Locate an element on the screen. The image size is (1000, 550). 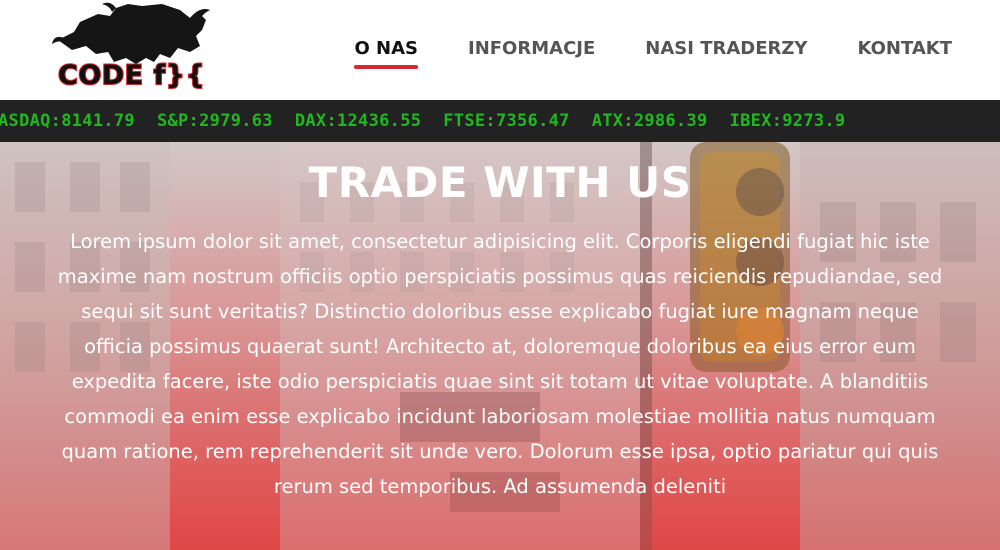
nav-item-nasi-traderzy: NASI TRADERZY is located at coordinates (726, 48).